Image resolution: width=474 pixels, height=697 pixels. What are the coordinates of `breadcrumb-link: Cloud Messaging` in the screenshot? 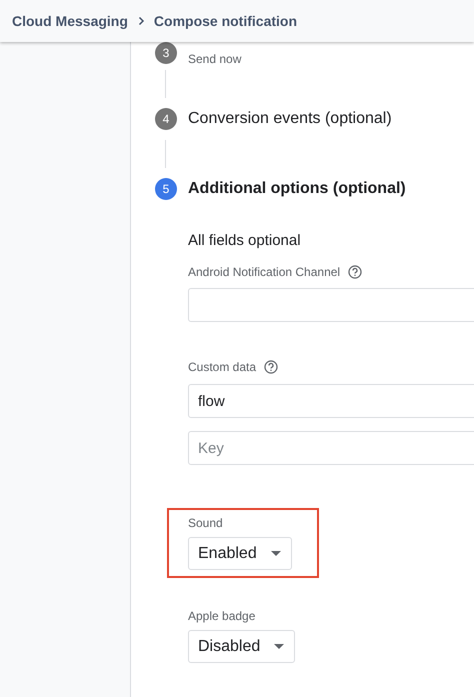 It's located at (70, 21).